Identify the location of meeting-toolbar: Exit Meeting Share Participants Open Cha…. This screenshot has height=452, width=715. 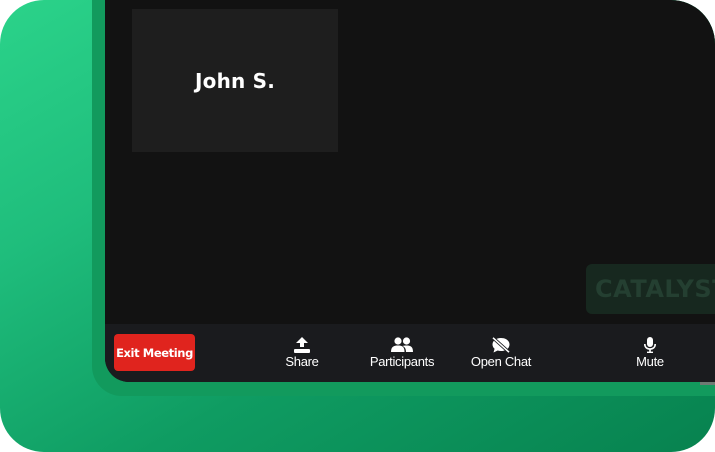
(410, 353).